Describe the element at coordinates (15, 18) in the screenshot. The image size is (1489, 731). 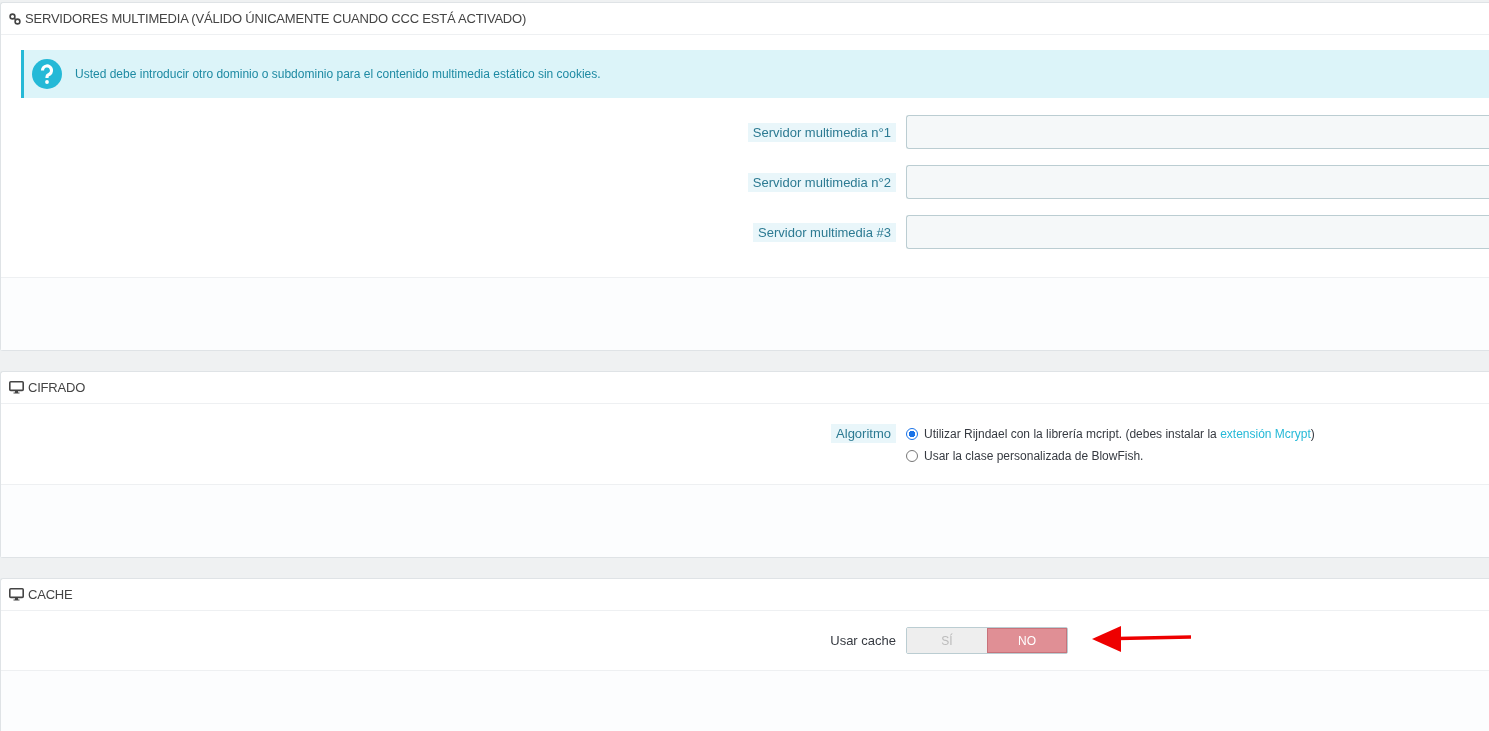
I see `link-icon` at that location.